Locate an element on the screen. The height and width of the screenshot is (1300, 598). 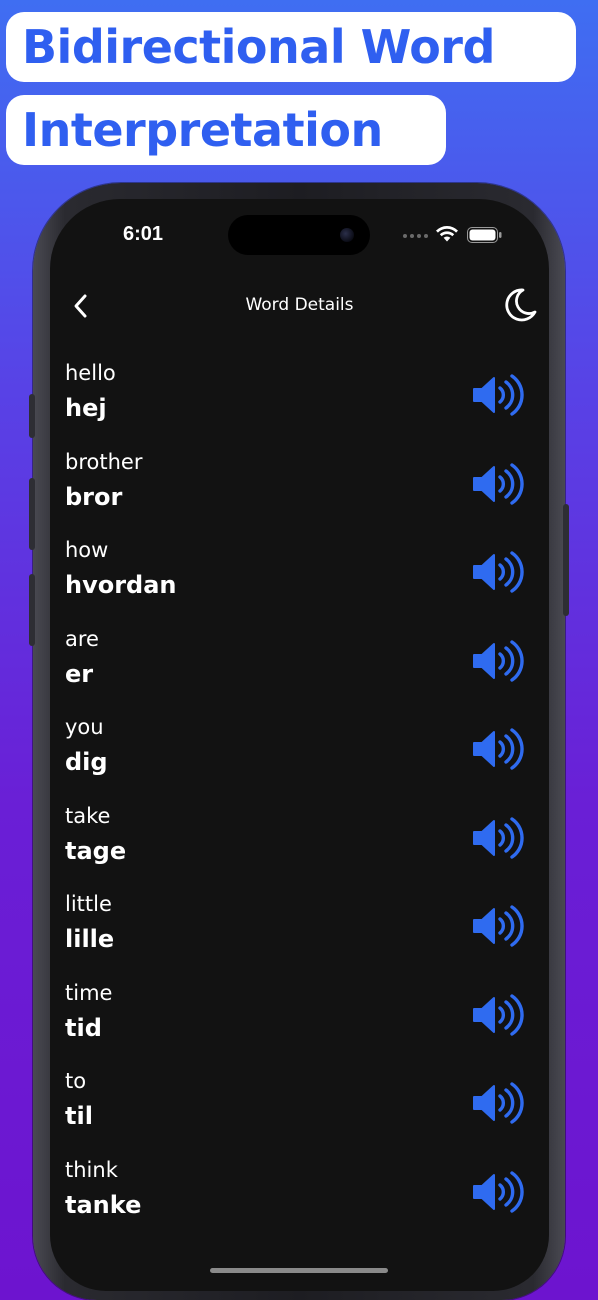
translated-word: tanke is located at coordinates (103, 1204).